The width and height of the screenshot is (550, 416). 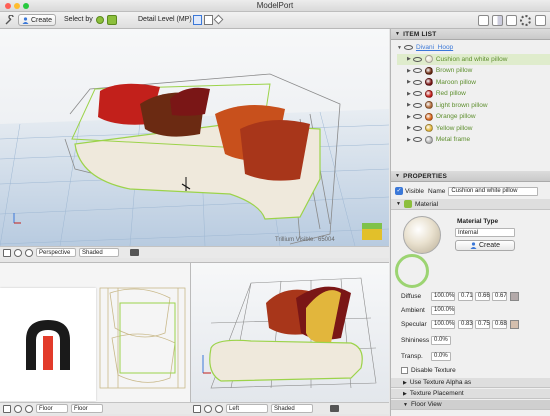 I want to click on diffuse-g: 0.66, so click(x=482, y=296).